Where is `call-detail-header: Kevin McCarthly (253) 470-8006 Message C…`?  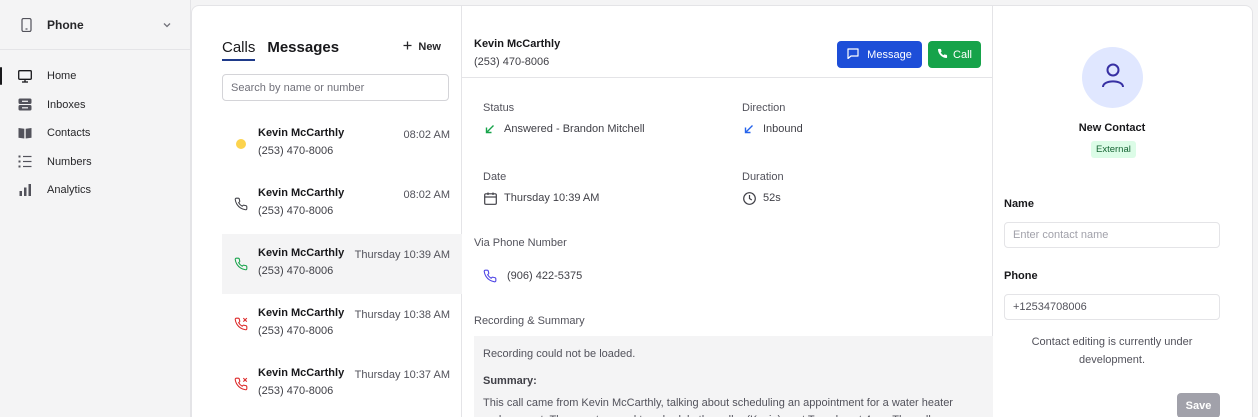
call-detail-header: Kevin McCarthly (253) 470-8006 Message C… is located at coordinates (727, 42).